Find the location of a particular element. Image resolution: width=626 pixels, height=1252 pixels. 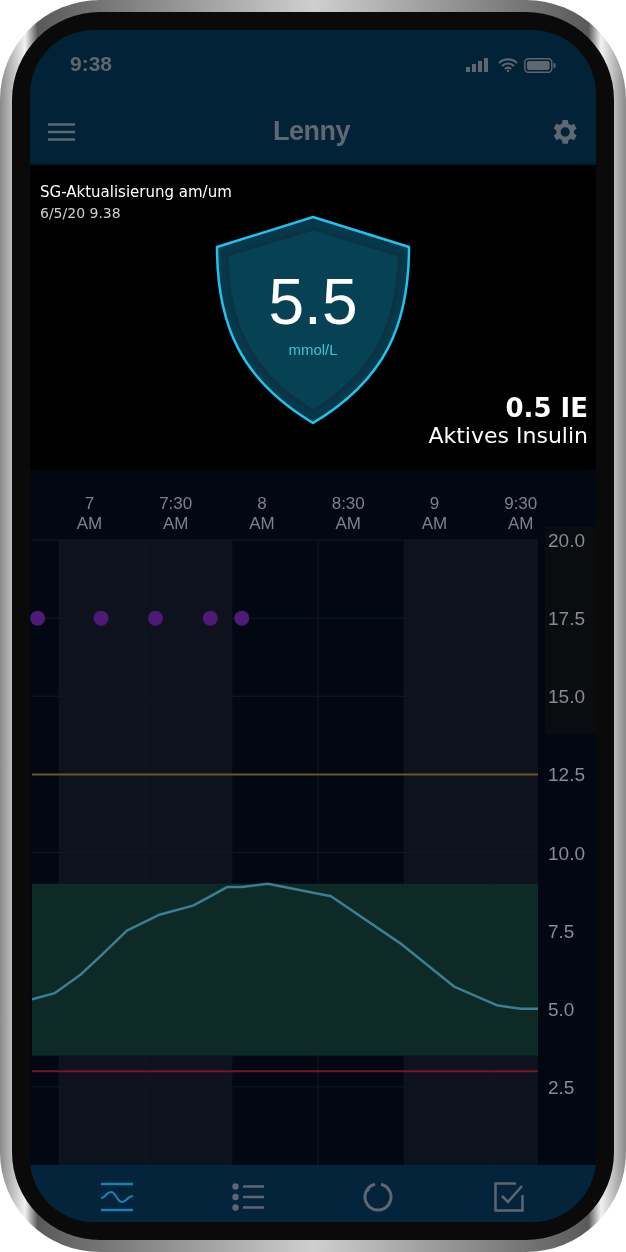

circle-icon is located at coordinates (378, 1197).